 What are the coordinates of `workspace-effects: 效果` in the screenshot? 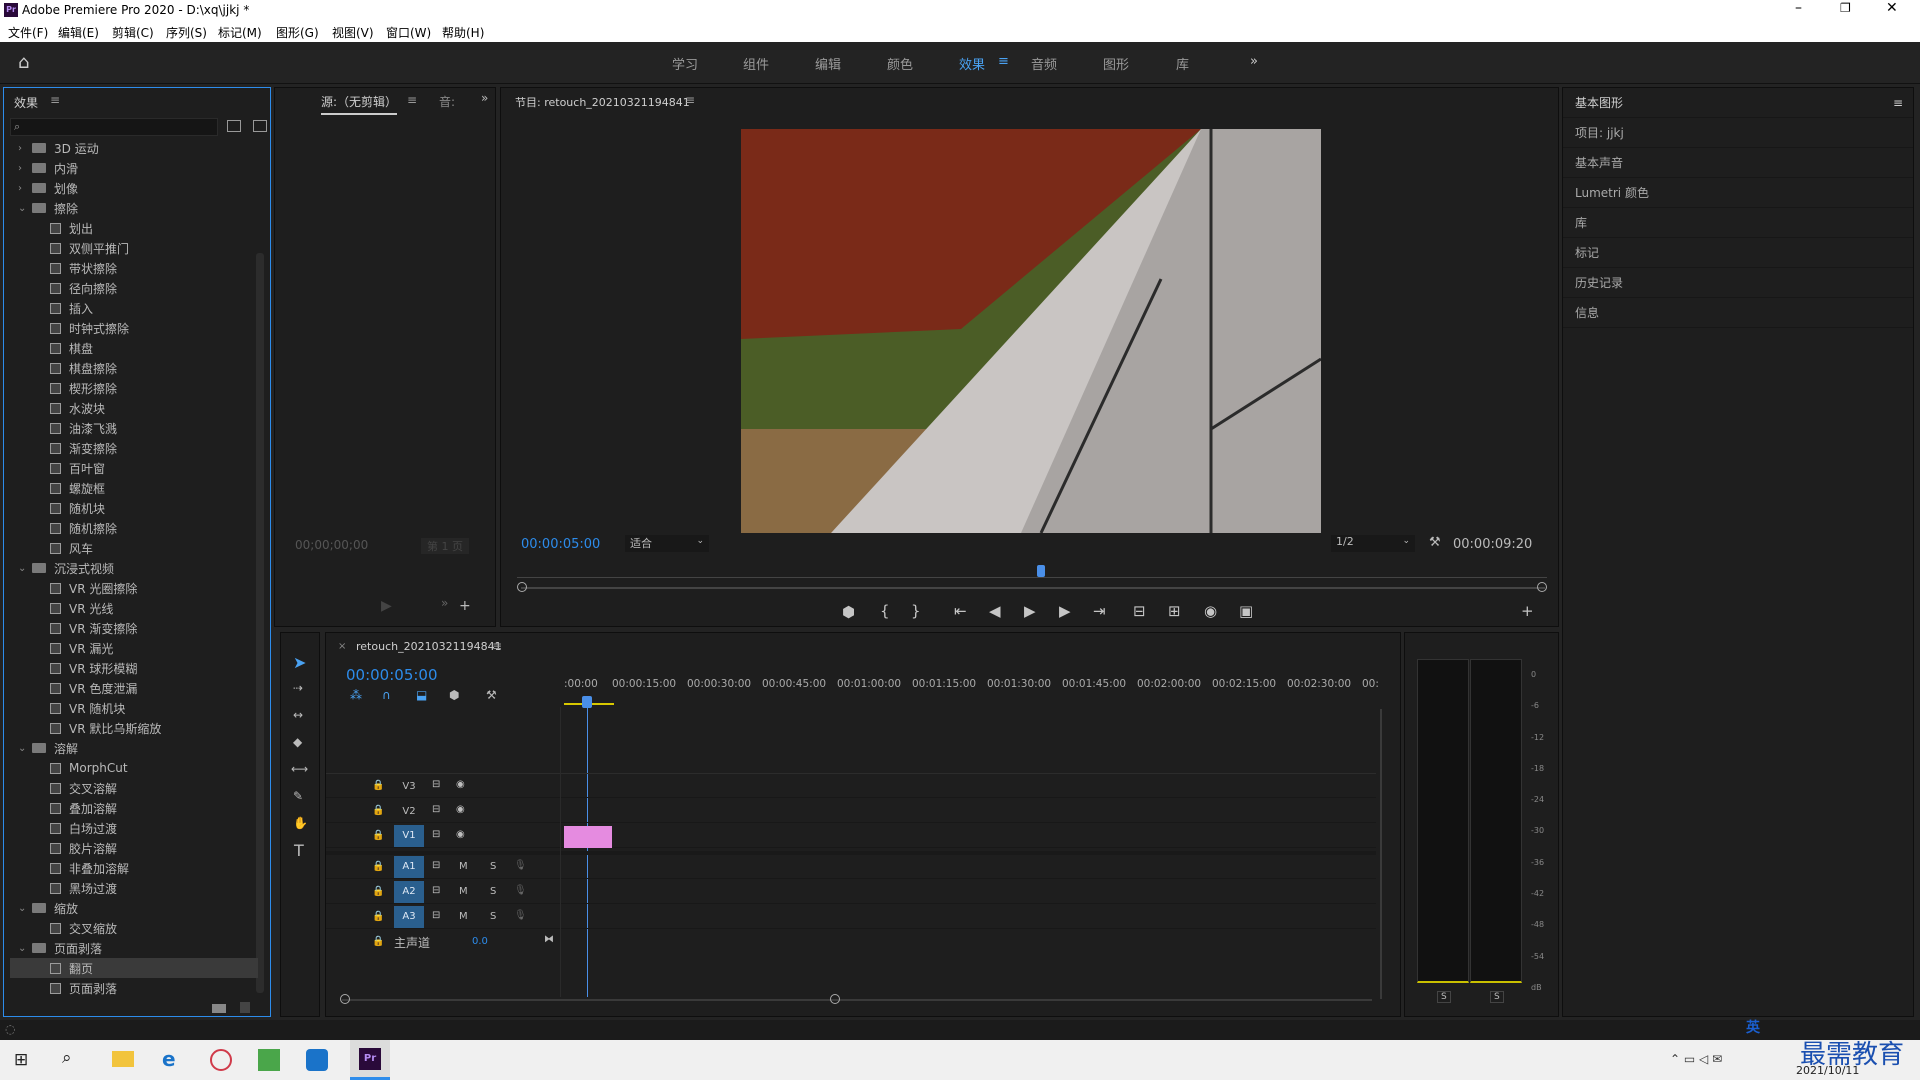 It's located at (972, 63).